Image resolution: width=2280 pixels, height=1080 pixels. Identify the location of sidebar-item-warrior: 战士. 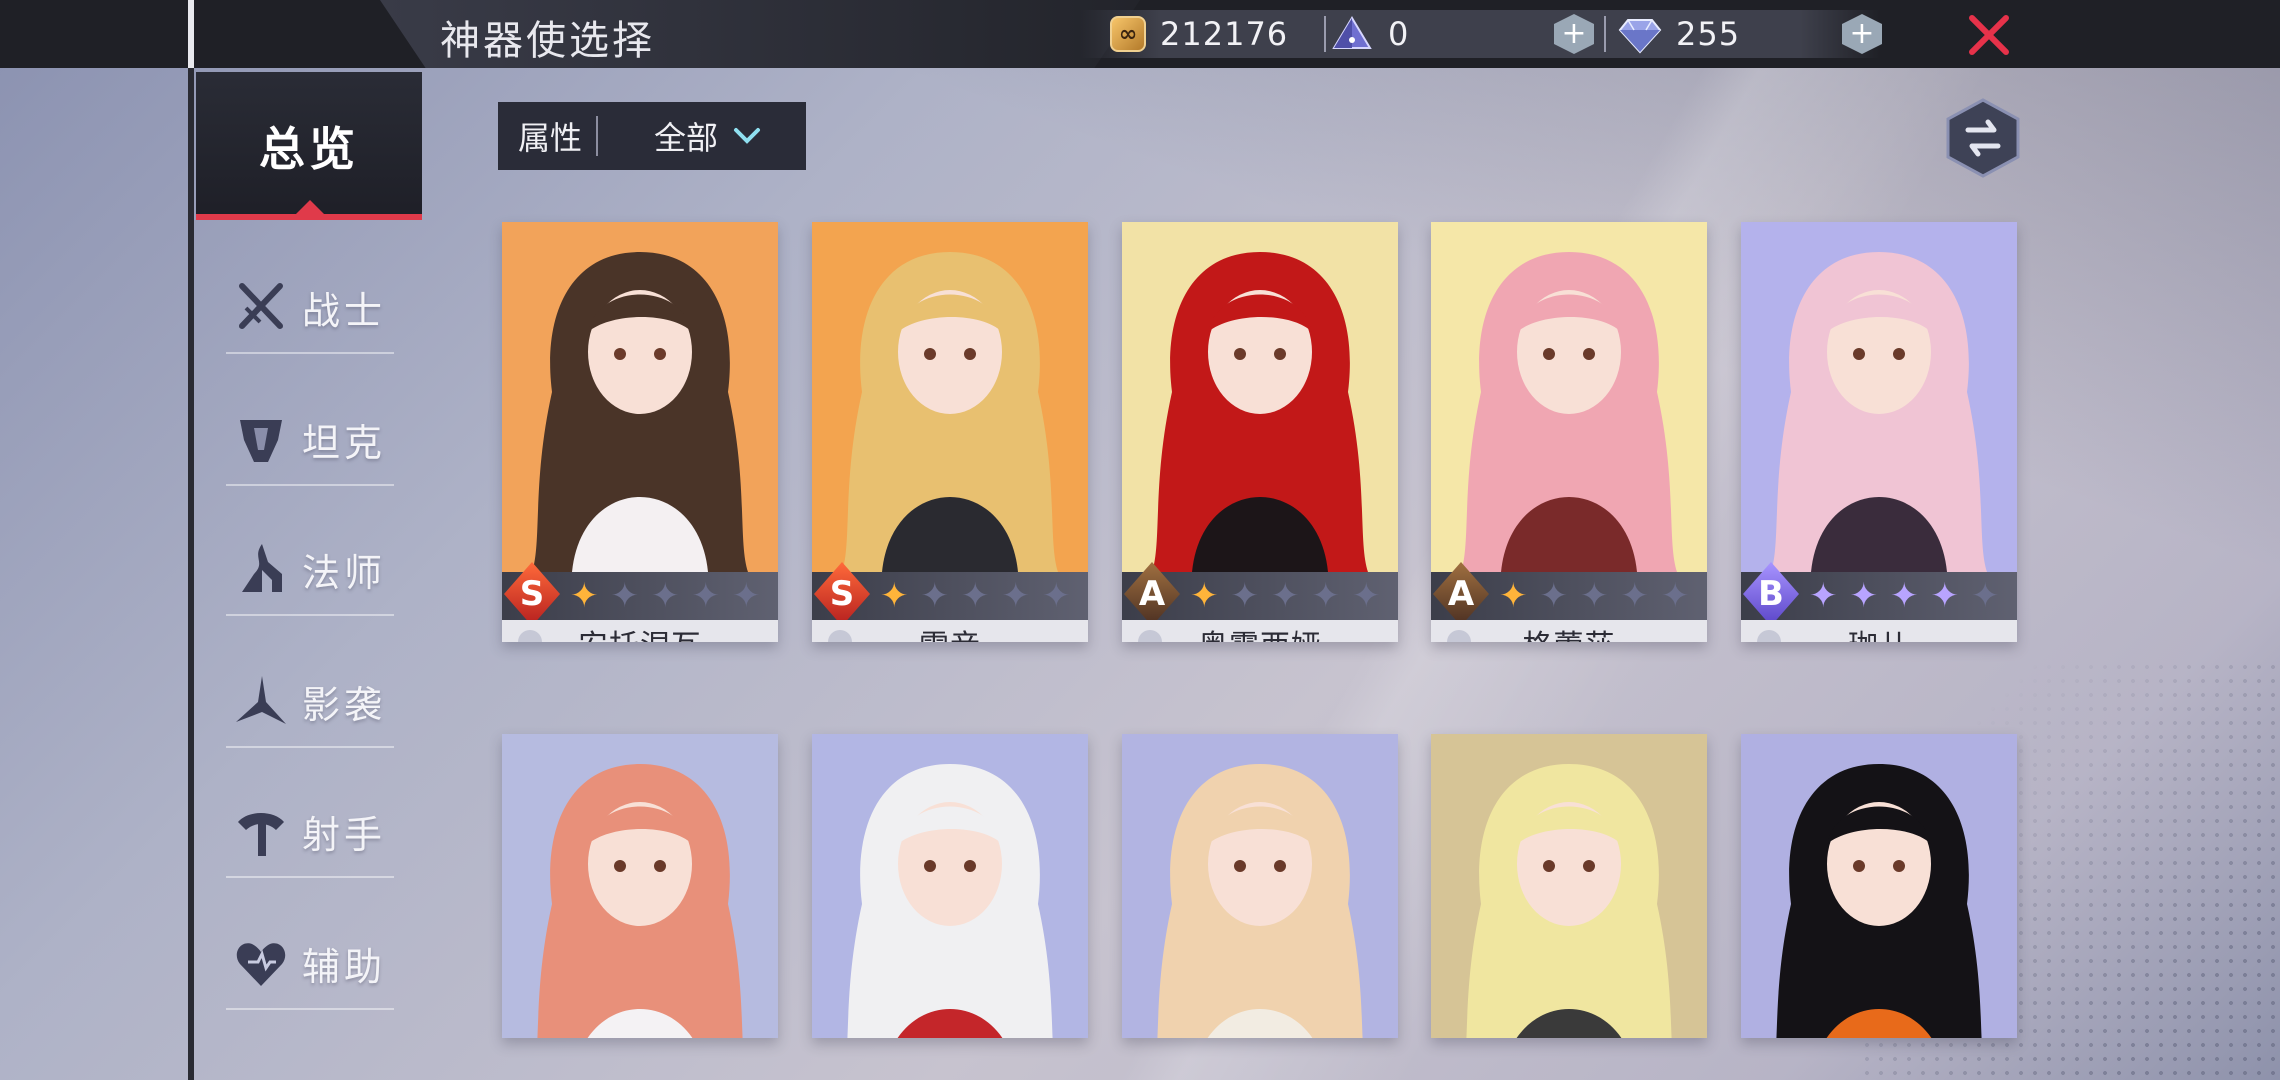
(310, 308).